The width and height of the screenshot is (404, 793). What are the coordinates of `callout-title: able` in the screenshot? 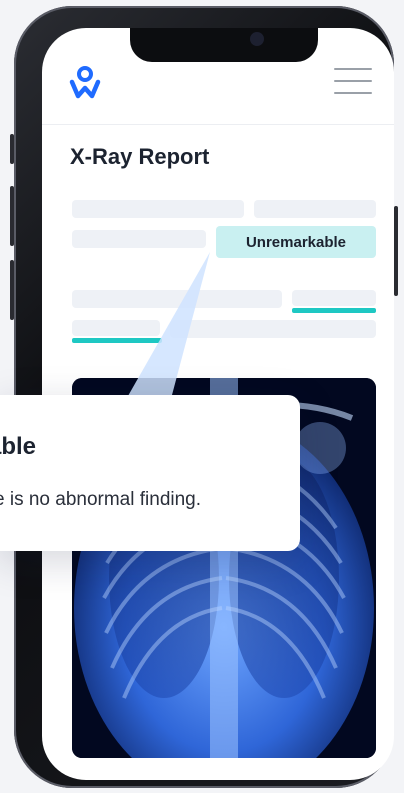 It's located at (18, 446).